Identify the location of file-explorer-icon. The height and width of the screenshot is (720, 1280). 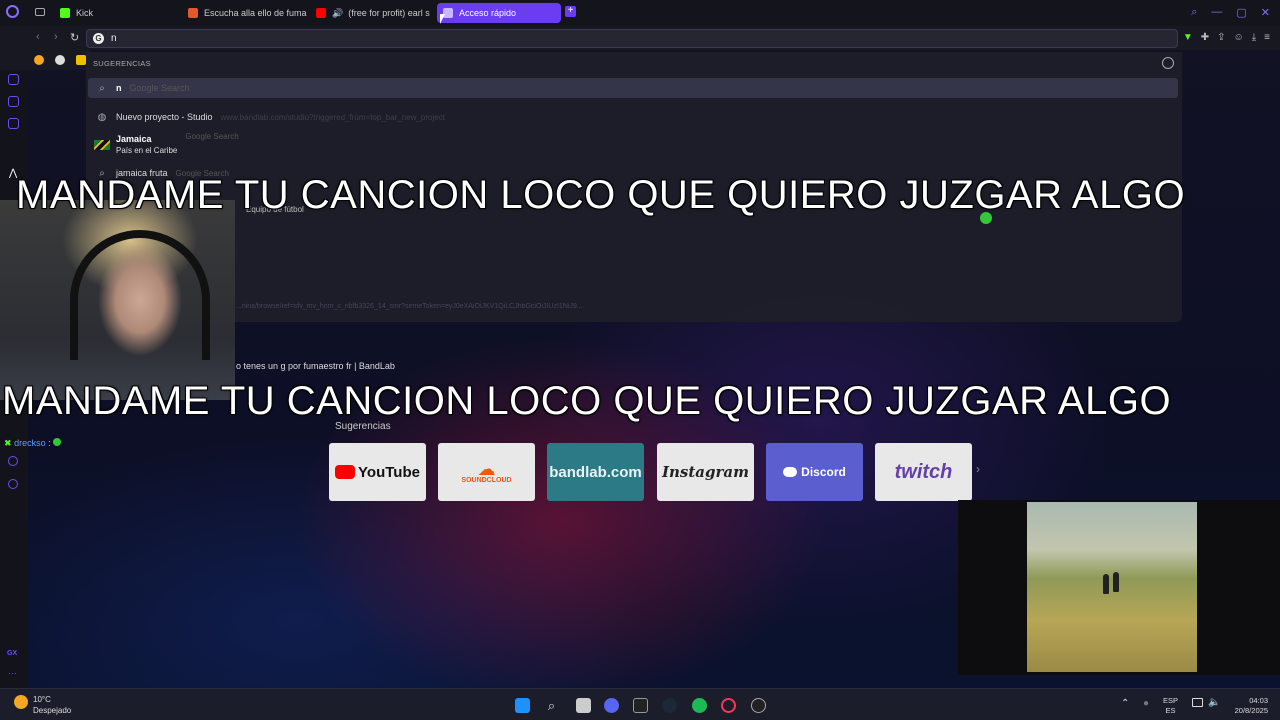
(583, 705).